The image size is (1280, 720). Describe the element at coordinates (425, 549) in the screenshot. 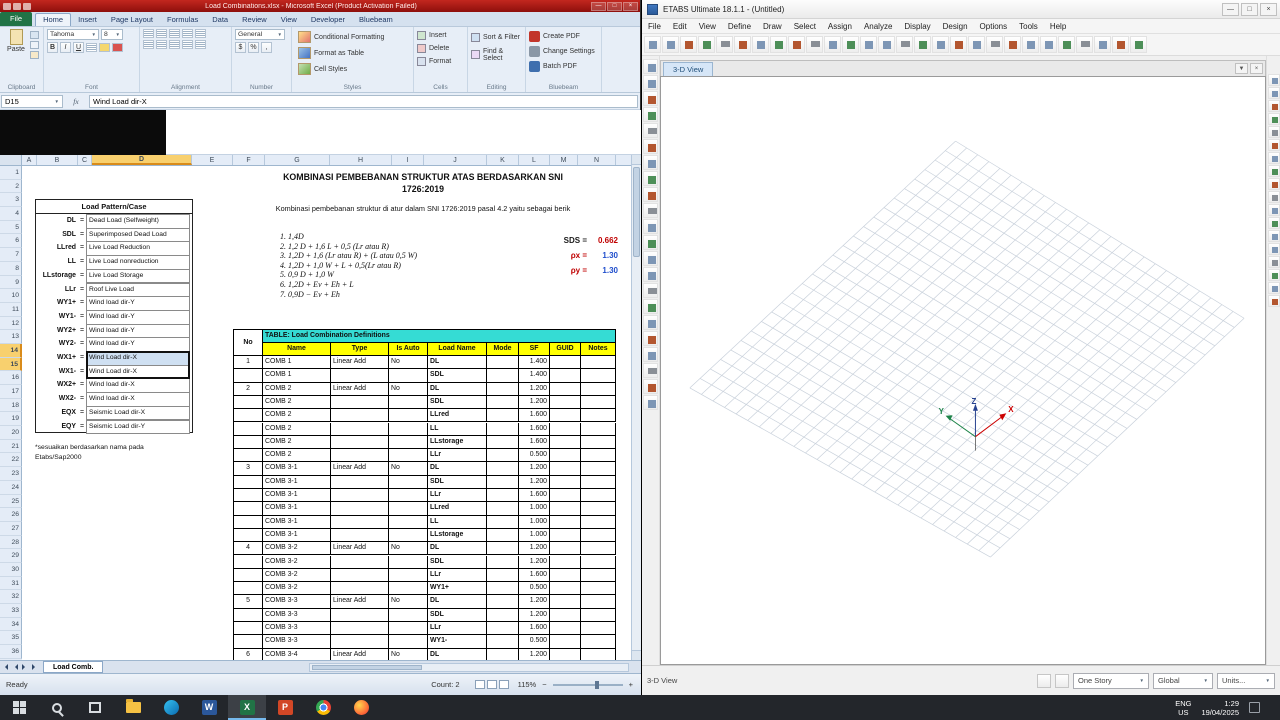

I see `table-row: 4 COMB 3-2 Linear Add No DL 1.200` at that location.